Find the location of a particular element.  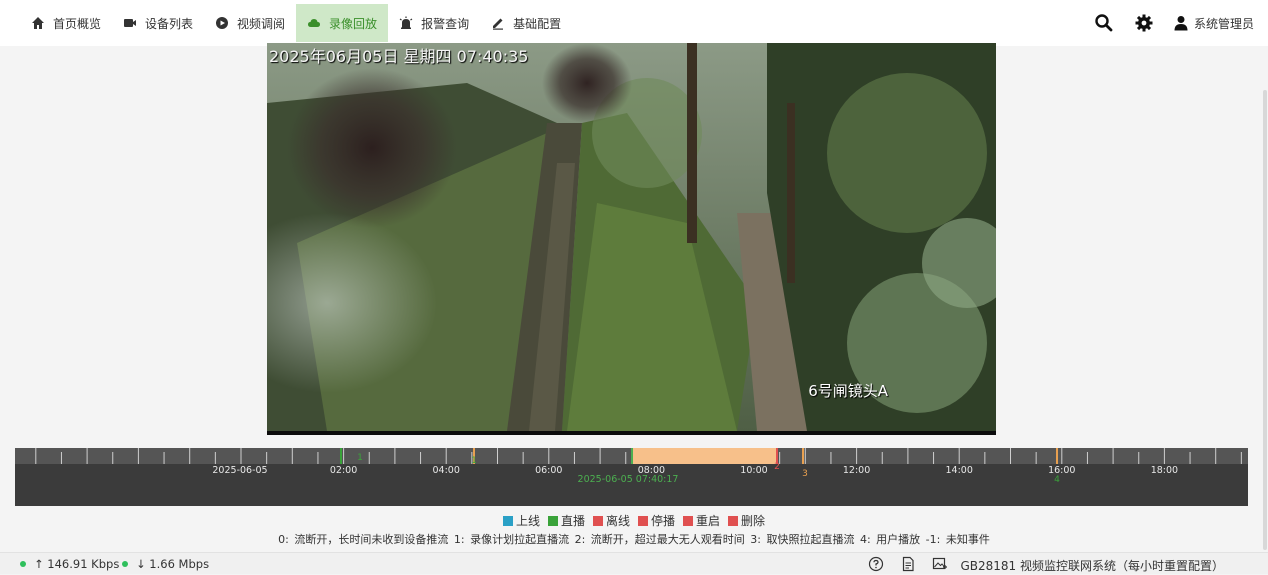

timeline-hour-label: 02:00 is located at coordinates (343, 470).